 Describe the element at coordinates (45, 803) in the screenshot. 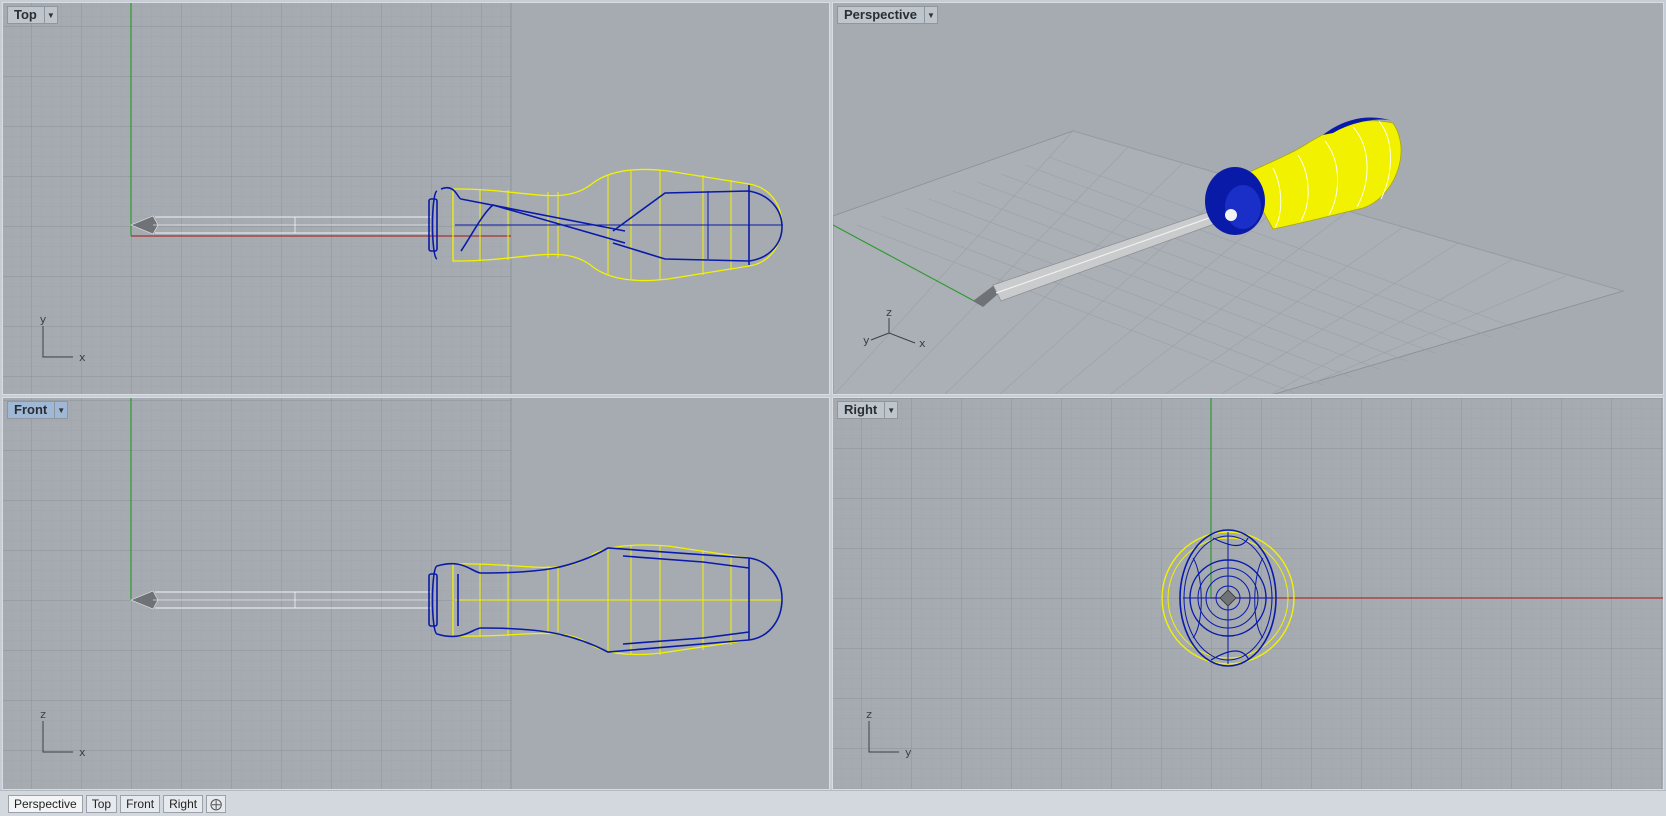

I see `tab-perspective: Perspective` at that location.